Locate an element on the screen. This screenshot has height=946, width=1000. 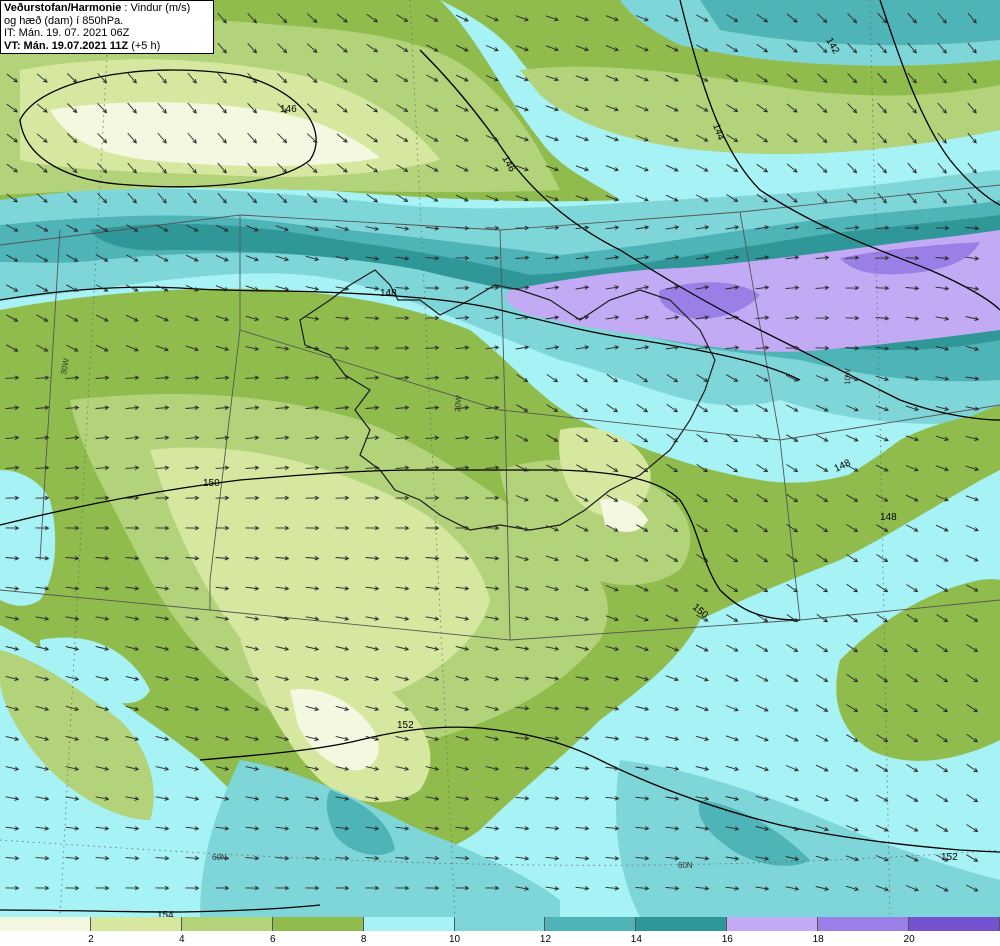
valid-time: VT: Mán. 19.07.2021 11Z is located at coordinates (66, 45).